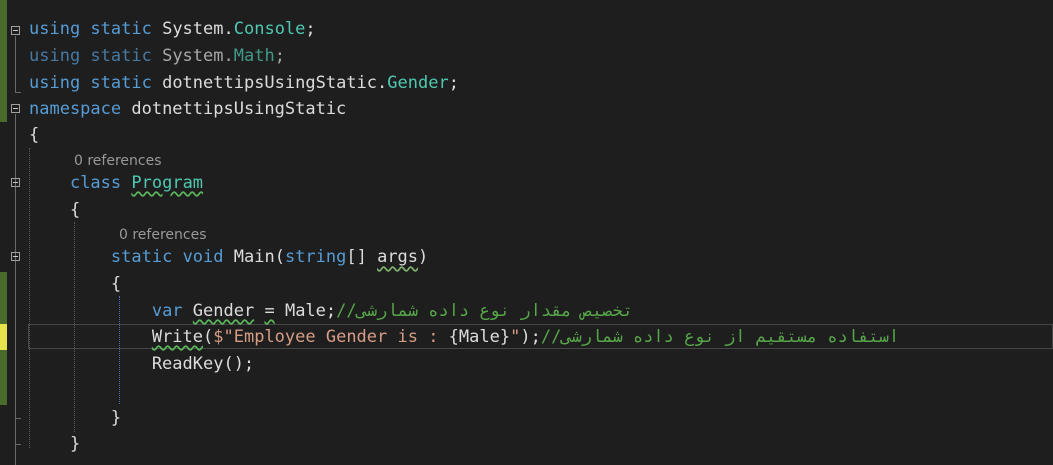 This screenshot has height=465, width=1053. I want to click on punctuation: [], so click(362, 257).